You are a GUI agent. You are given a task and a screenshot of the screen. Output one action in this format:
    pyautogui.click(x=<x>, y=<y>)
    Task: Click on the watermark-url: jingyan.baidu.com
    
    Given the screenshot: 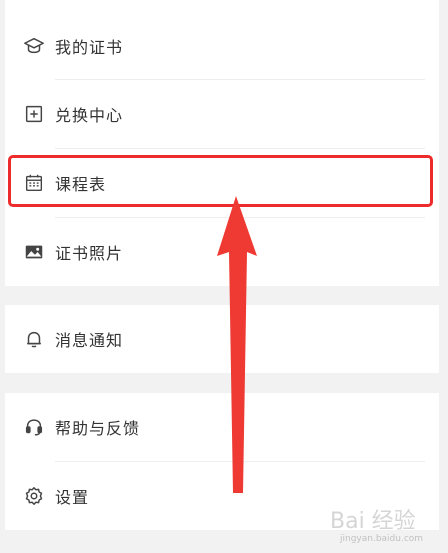 What is the action you would take?
    pyautogui.click(x=382, y=539)
    